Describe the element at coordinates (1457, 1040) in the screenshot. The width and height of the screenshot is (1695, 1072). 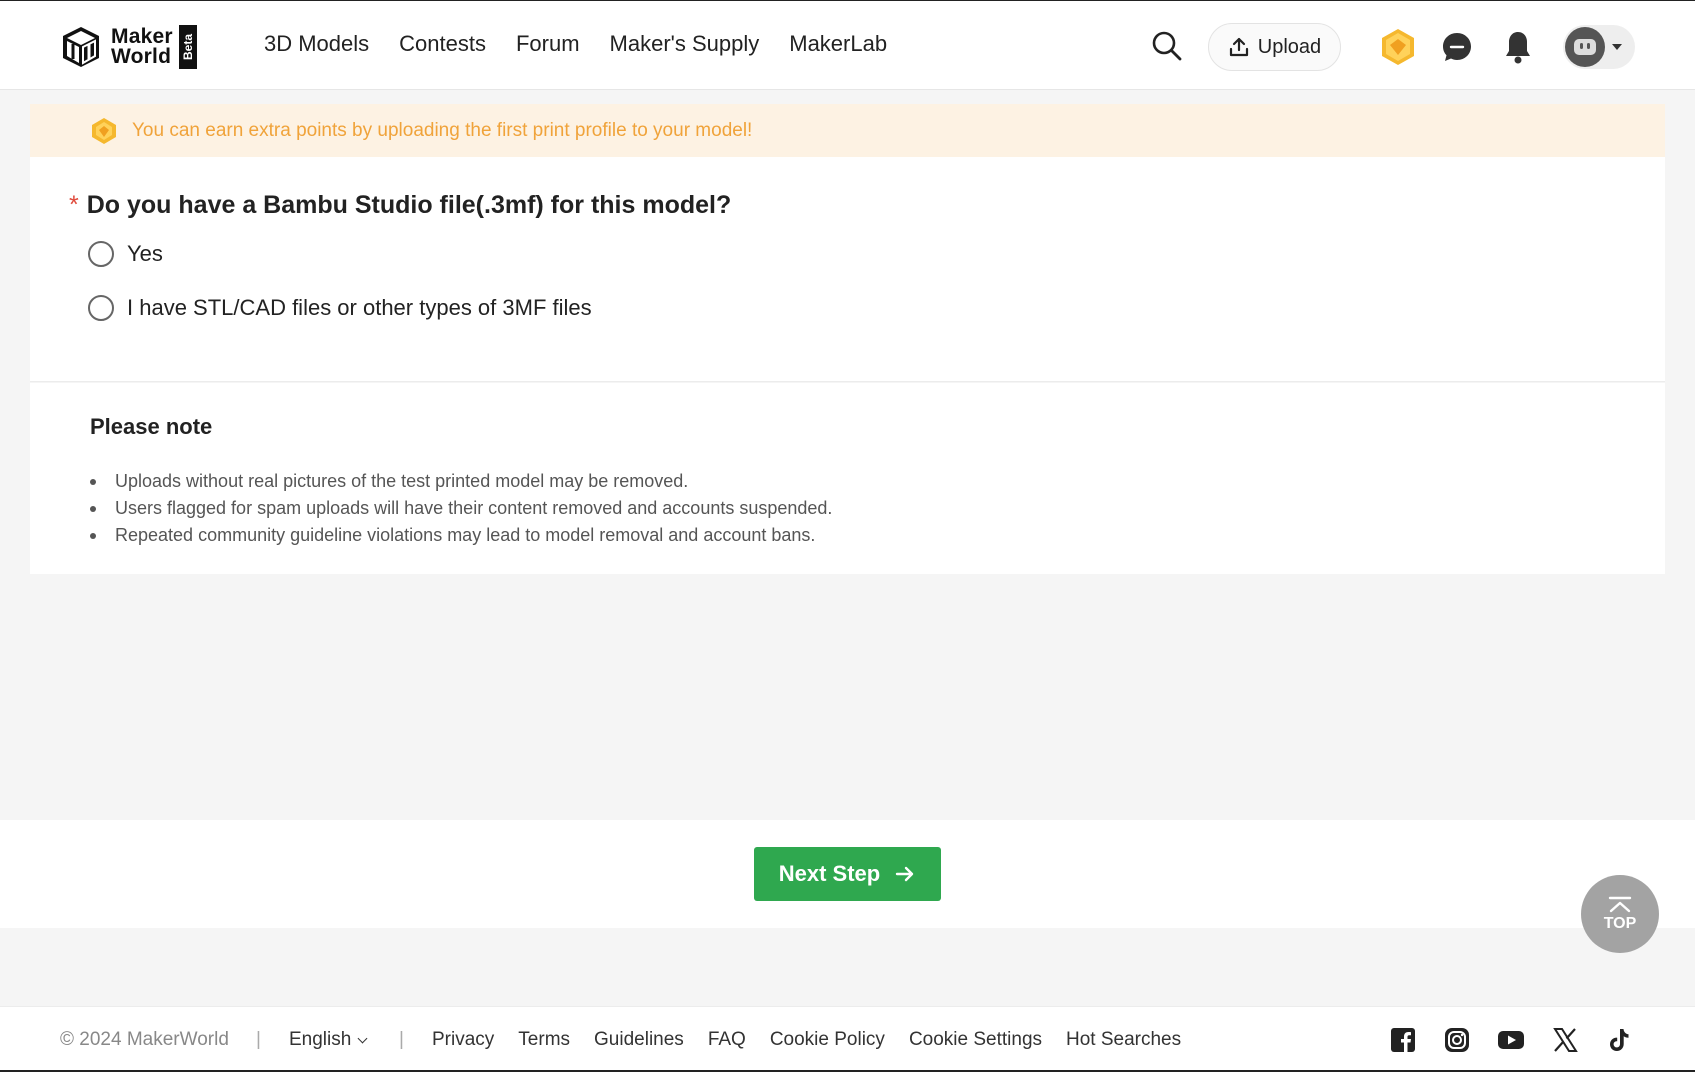
I see `instagram-icon` at that location.